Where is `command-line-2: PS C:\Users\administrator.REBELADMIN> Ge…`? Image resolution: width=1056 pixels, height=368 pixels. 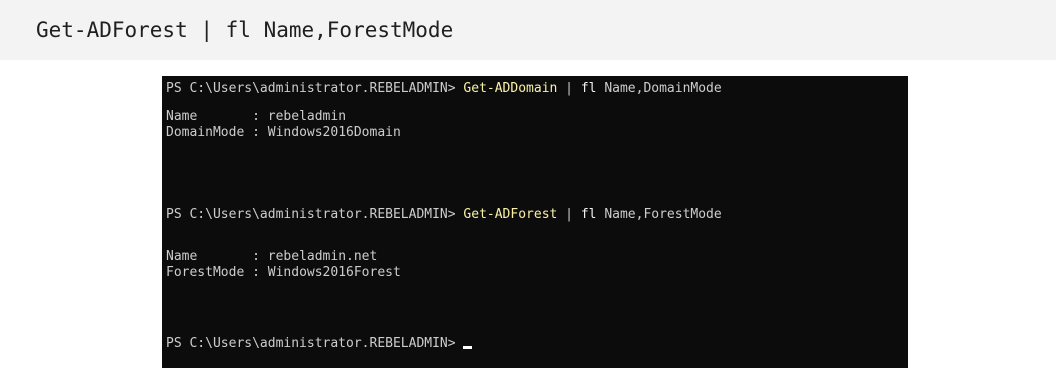 command-line-2: PS C:\Users\administrator.REBELADMIN> Ge… is located at coordinates (444, 215).